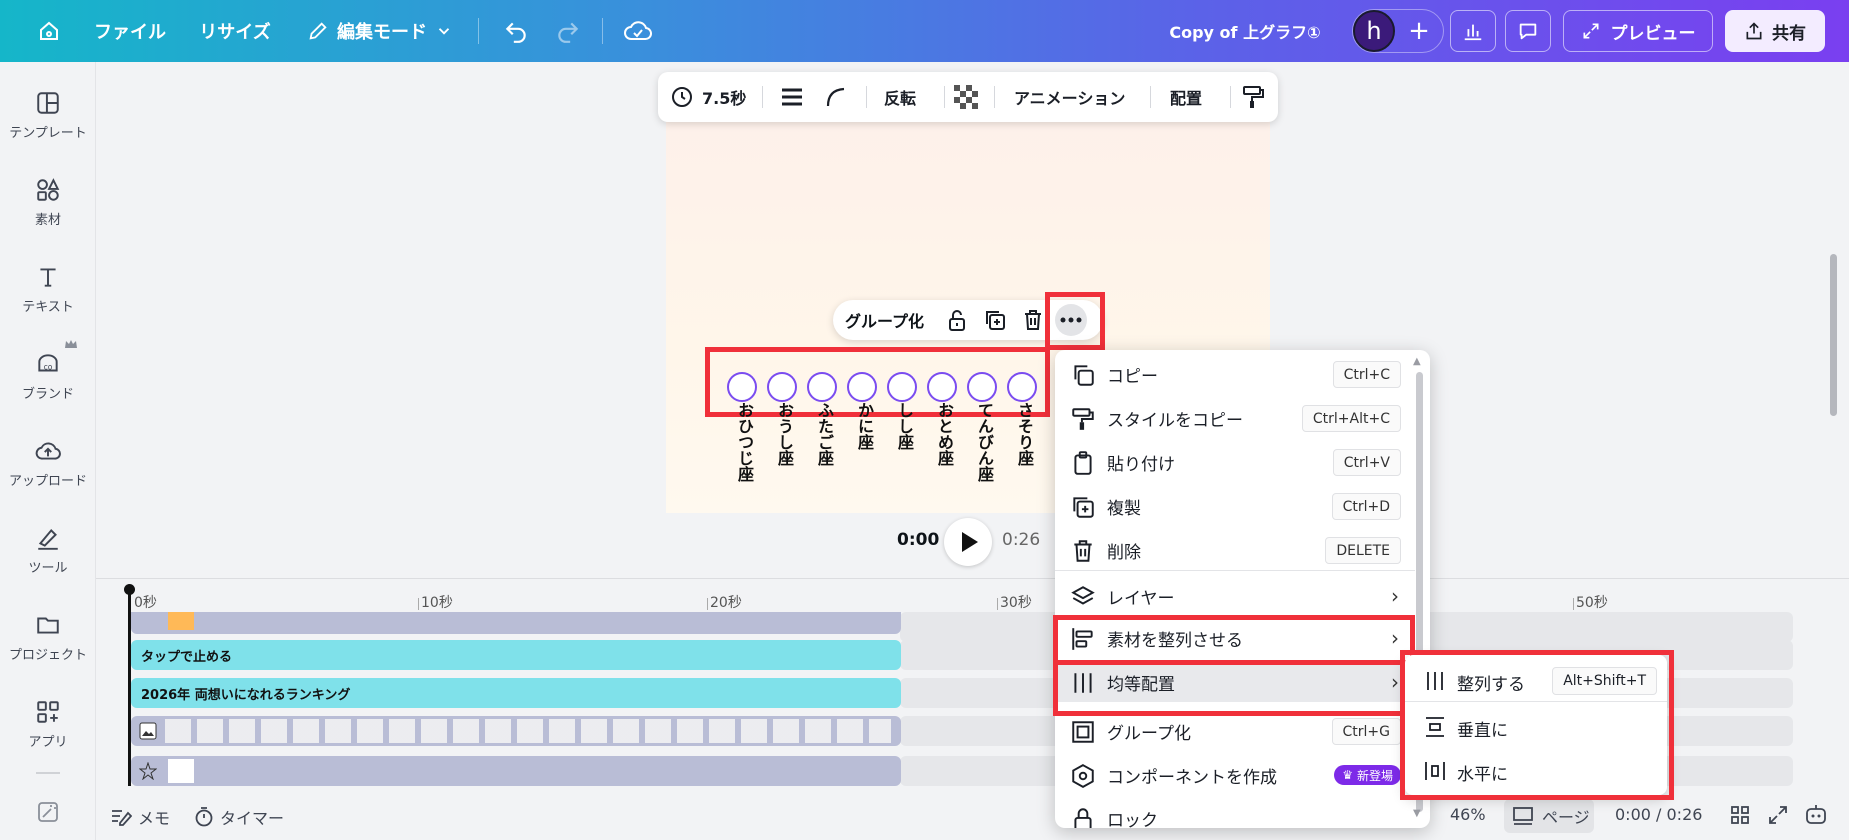  What do you see at coordinates (48, 557) in the screenshot?
I see `sidebar-item-tools: ツール` at bounding box center [48, 557].